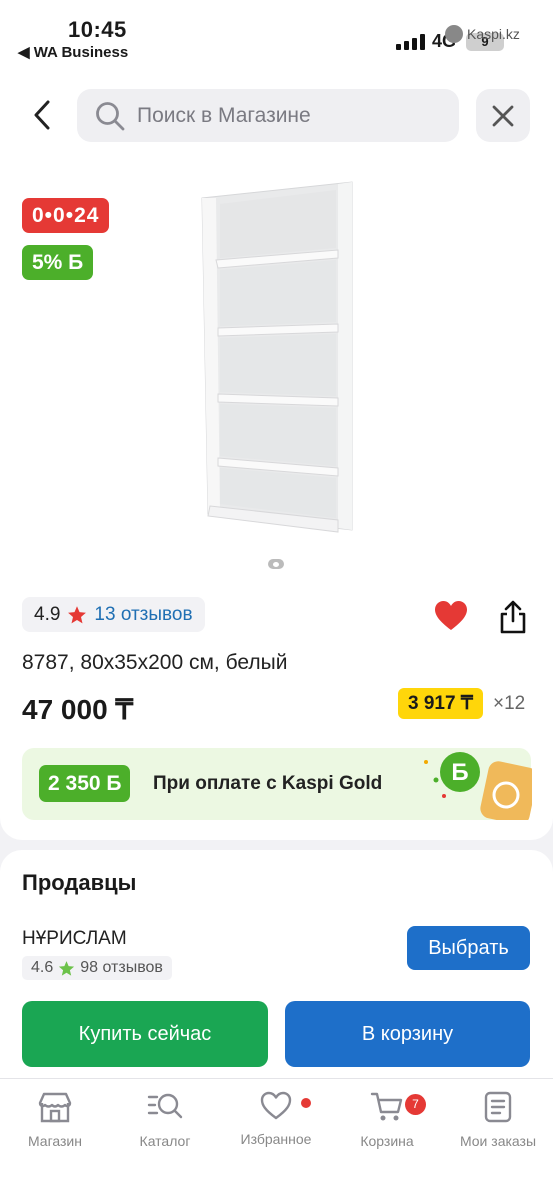  Describe the element at coordinates (74, 939) in the screenshot. I see `seller-name: НҰРИСЛАМ` at that location.